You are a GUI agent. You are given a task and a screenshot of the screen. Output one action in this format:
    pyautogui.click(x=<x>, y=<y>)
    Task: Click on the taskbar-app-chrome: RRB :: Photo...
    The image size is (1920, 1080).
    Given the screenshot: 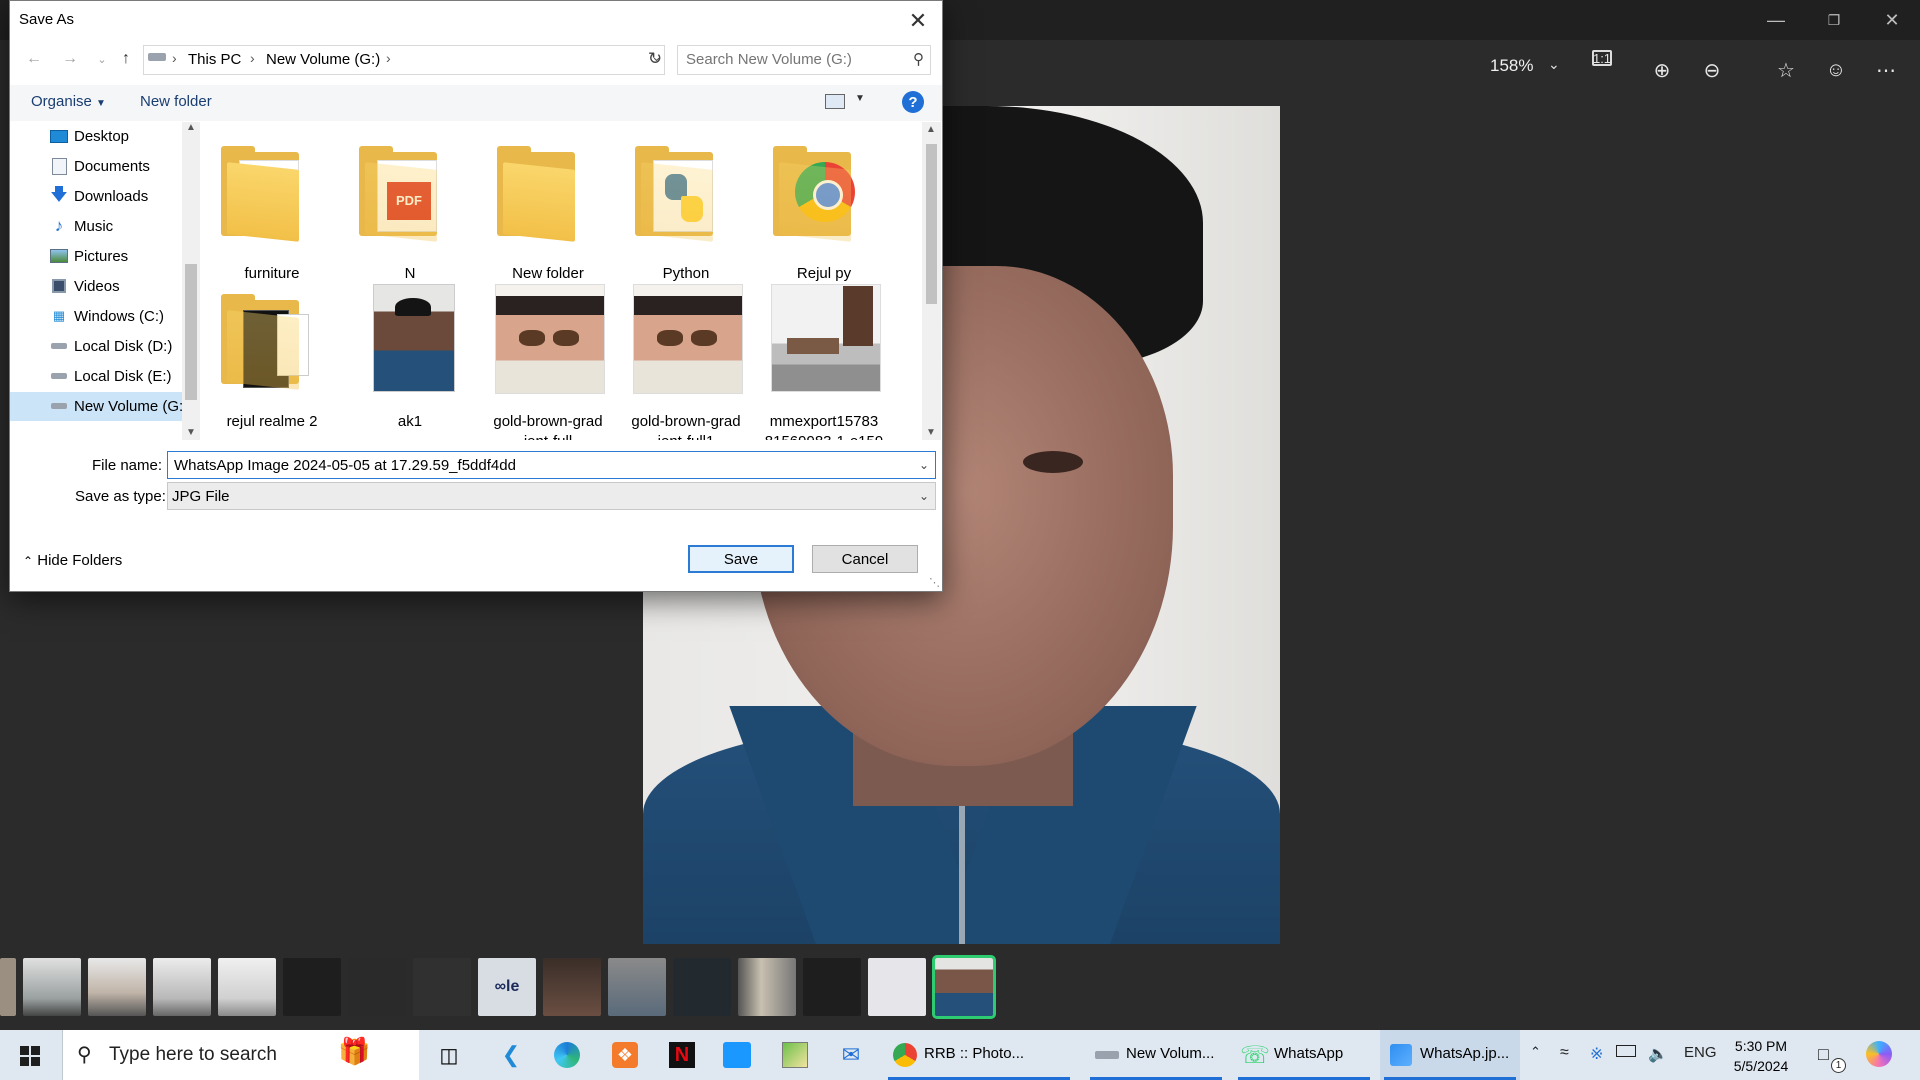 What is the action you would take?
    pyautogui.click(x=979, y=1055)
    